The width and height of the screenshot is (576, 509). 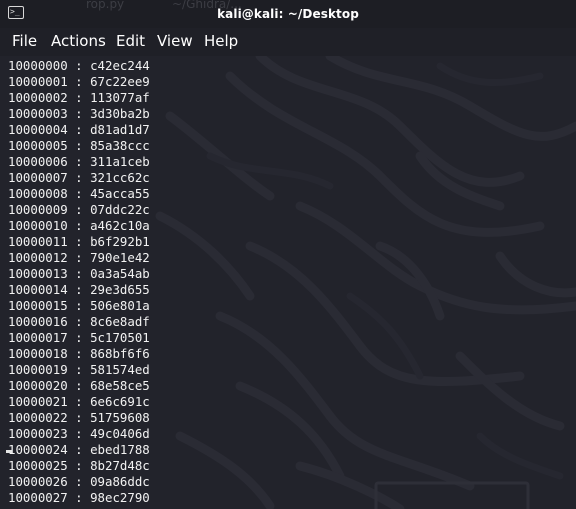 What do you see at coordinates (120, 369) in the screenshot?
I see `line-value: 581574ed` at bounding box center [120, 369].